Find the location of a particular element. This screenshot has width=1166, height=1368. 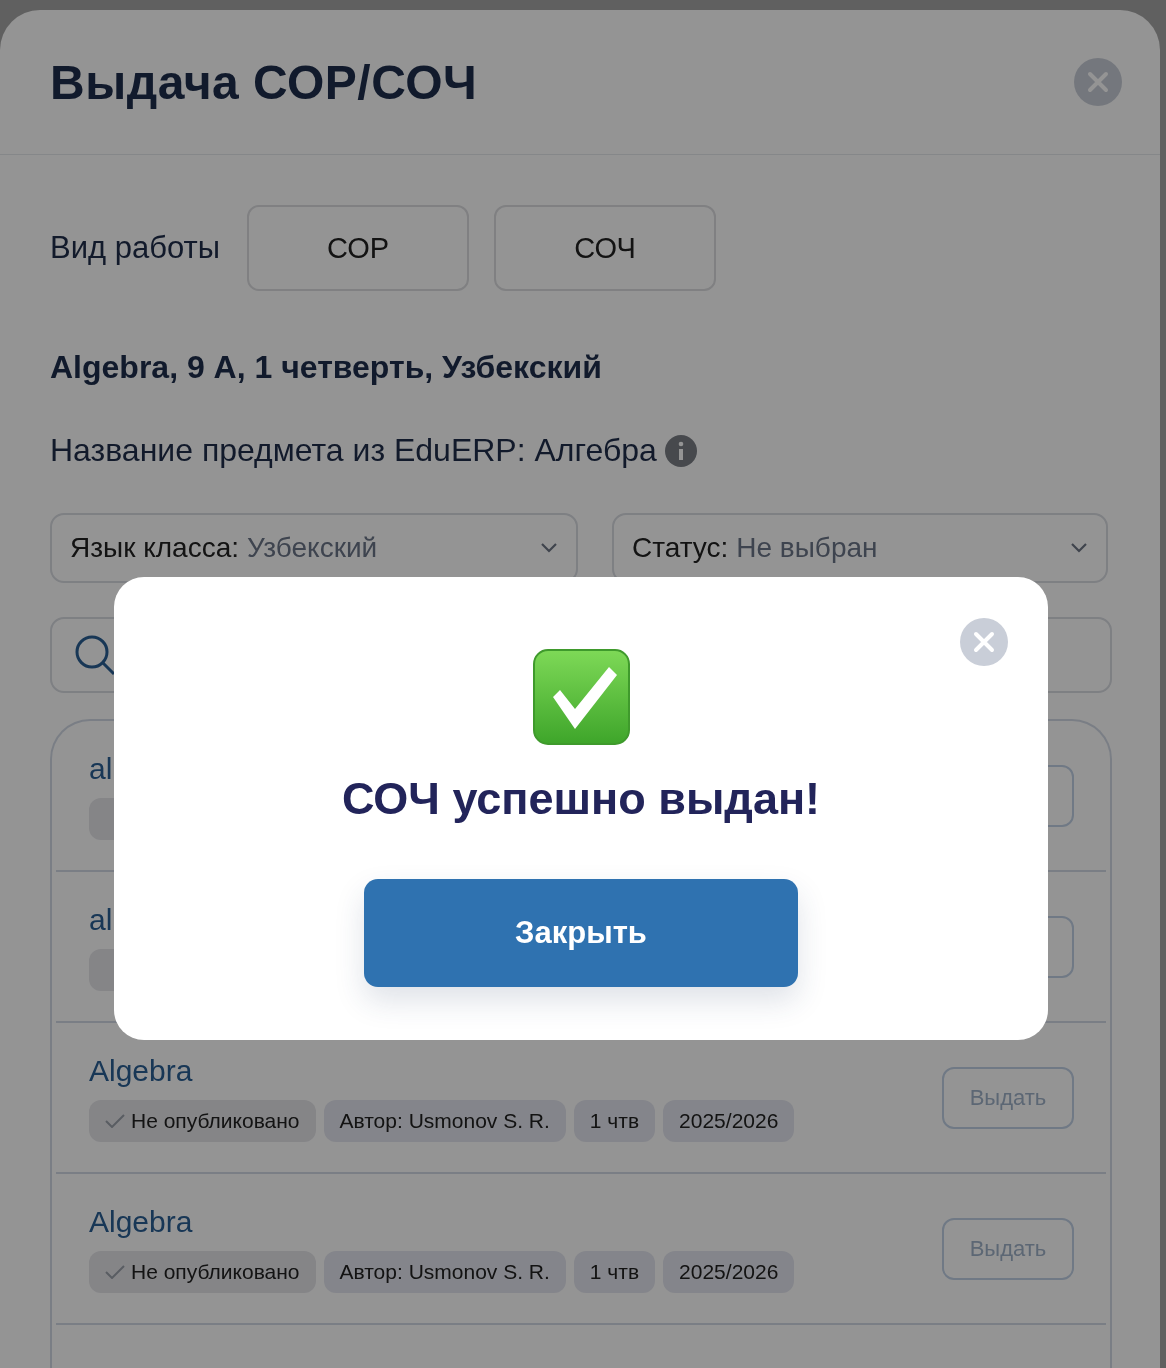

close-button: Закрыть is located at coordinates (581, 933).